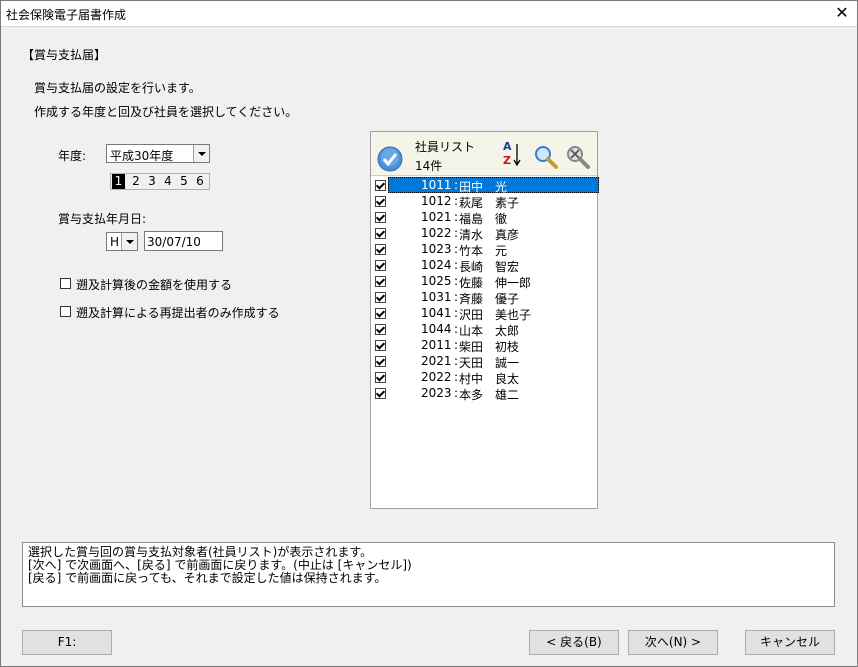 The image size is (858, 667). Describe the element at coordinates (436, 345) in the screenshot. I see `employee-code: 2011` at that location.